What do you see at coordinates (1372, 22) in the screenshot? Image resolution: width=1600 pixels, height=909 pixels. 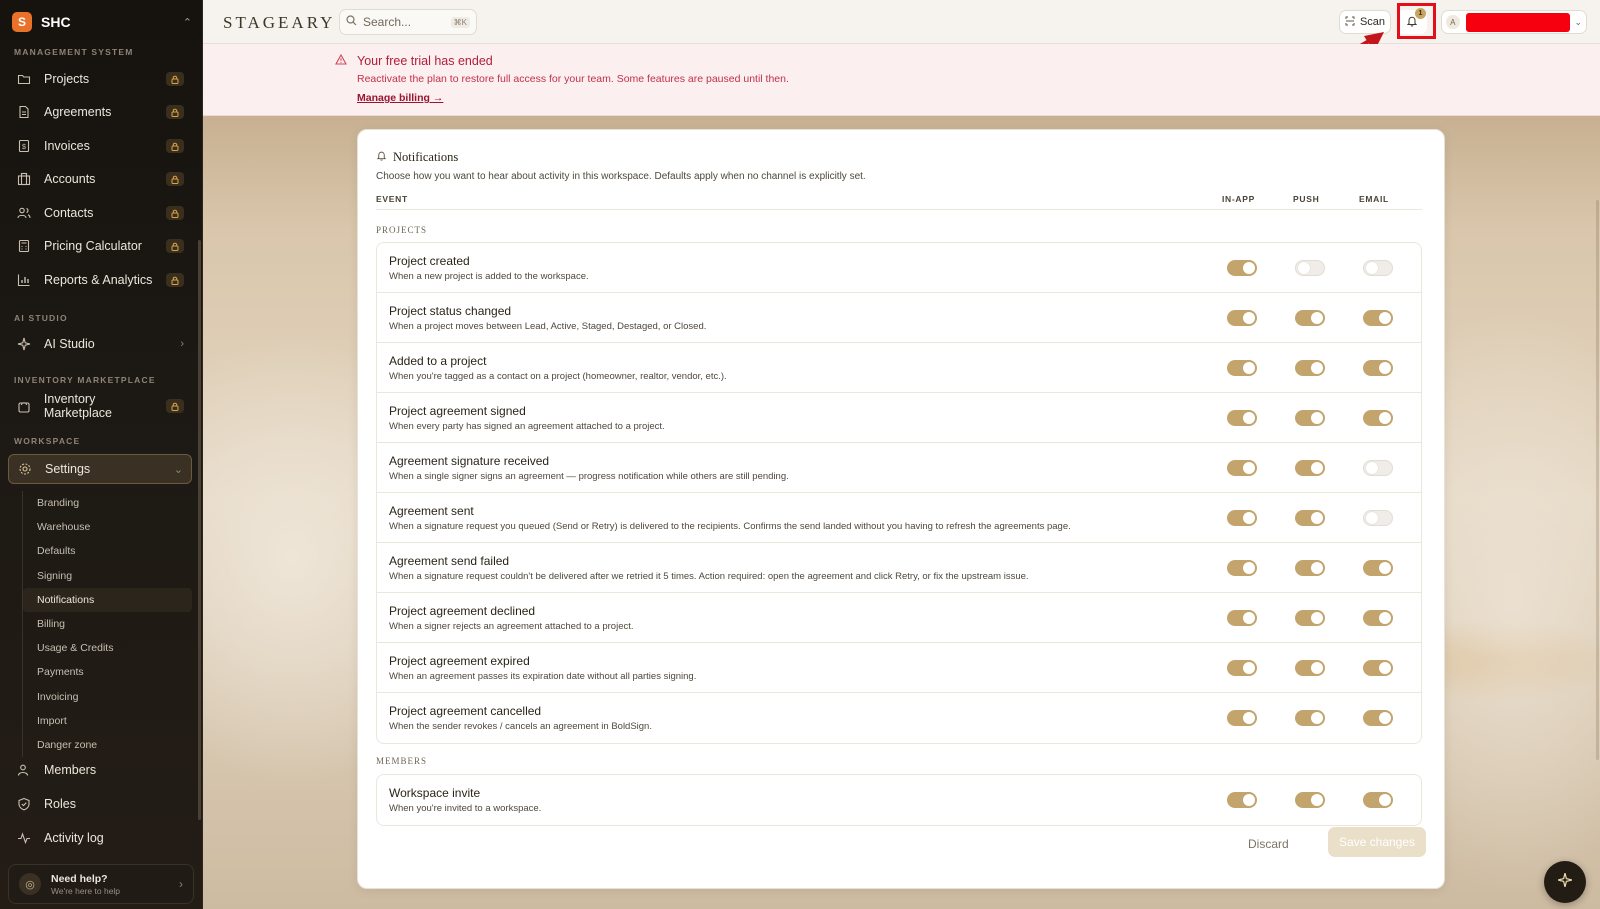 I see `scan-label: Scan` at bounding box center [1372, 22].